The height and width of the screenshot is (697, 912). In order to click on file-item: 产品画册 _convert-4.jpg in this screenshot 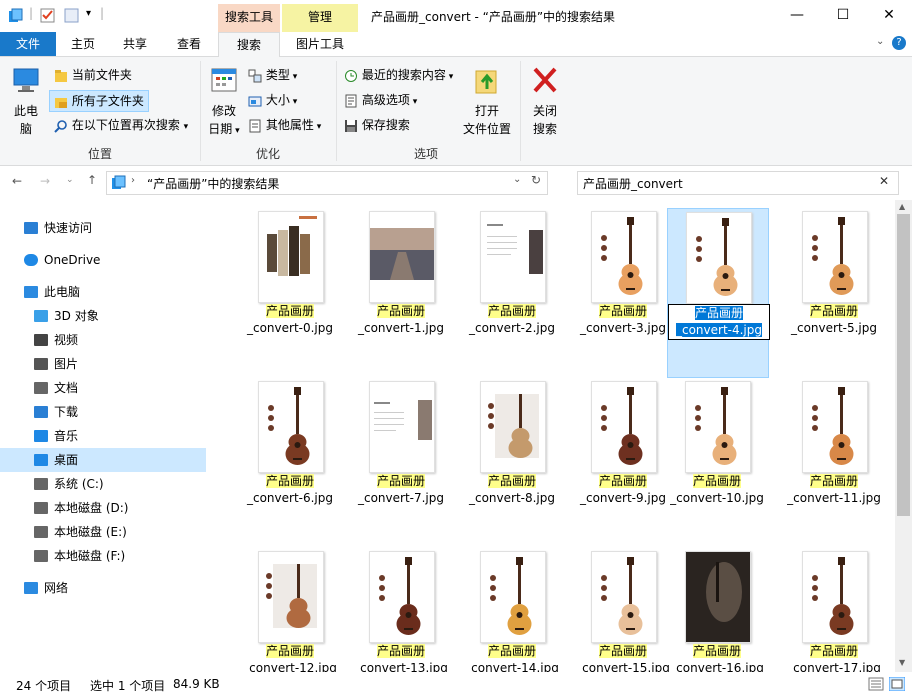, I will do `click(718, 293)`.